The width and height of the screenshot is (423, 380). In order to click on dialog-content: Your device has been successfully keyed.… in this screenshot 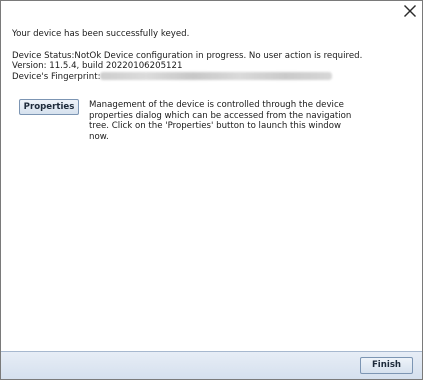, I will do `click(213, 55)`.